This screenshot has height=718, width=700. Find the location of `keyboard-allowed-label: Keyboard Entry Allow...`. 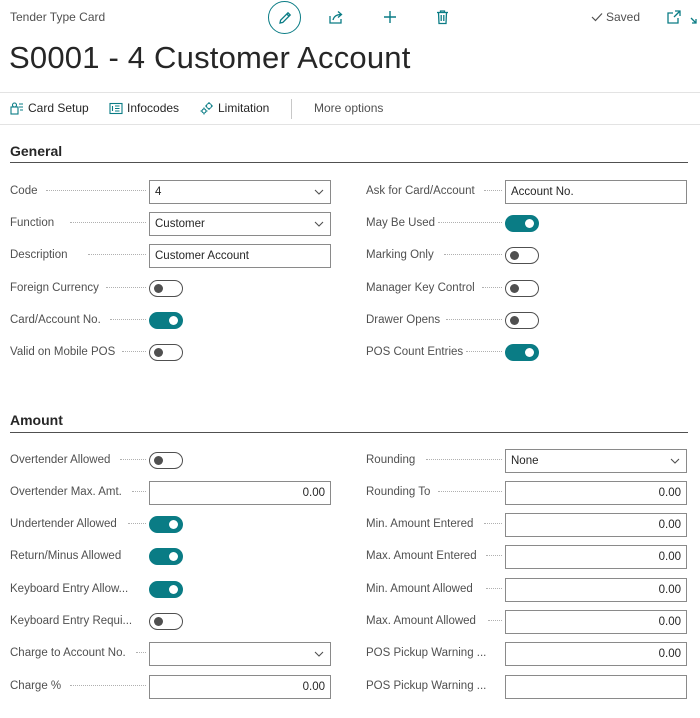

keyboard-allowed-label: Keyboard Entry Allow... is located at coordinates (69, 589).